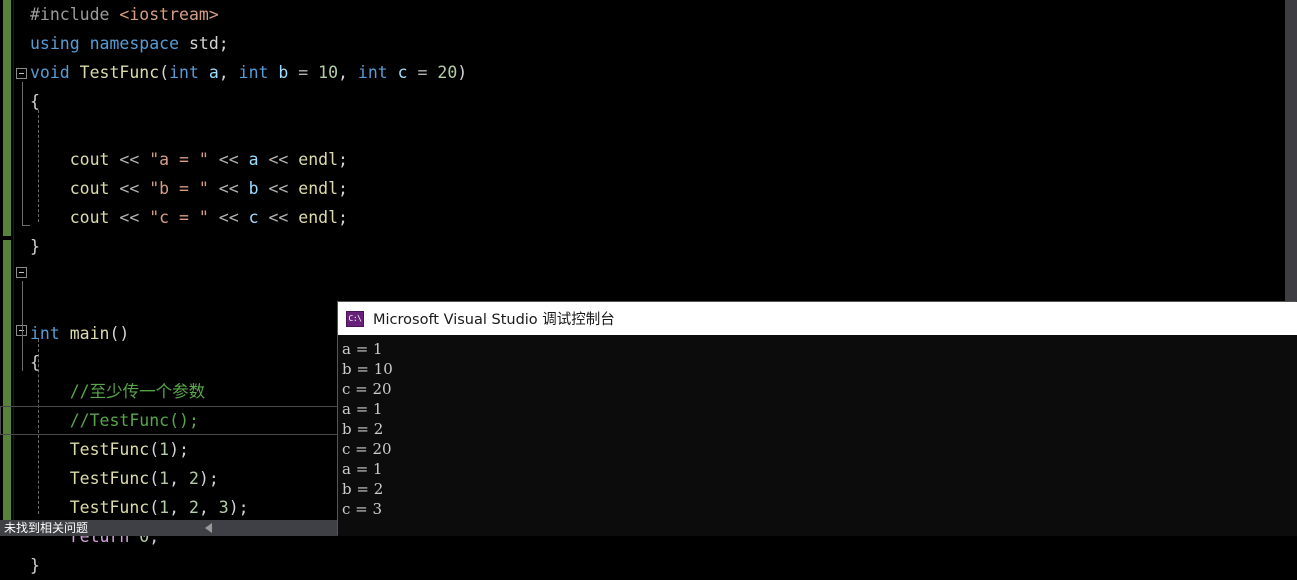  I want to click on status-bar-text: 未找到相关问题, so click(46, 528).